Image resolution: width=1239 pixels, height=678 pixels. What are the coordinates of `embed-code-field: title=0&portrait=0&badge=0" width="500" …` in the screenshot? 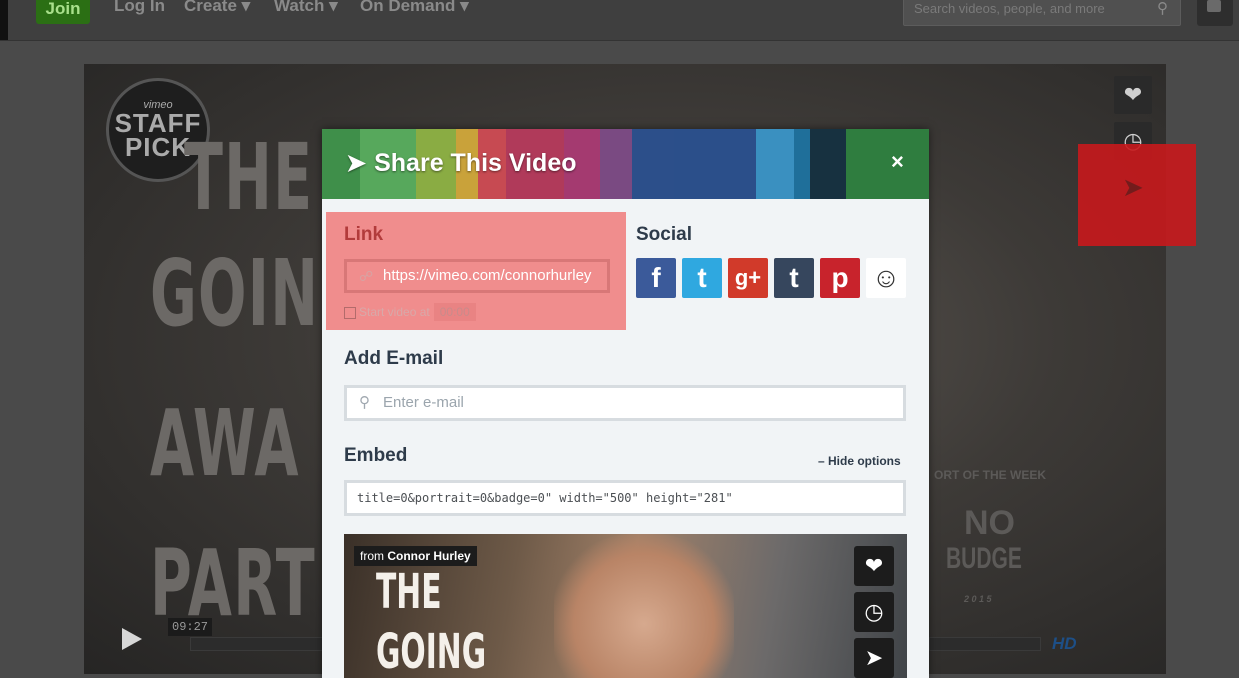 It's located at (625, 498).